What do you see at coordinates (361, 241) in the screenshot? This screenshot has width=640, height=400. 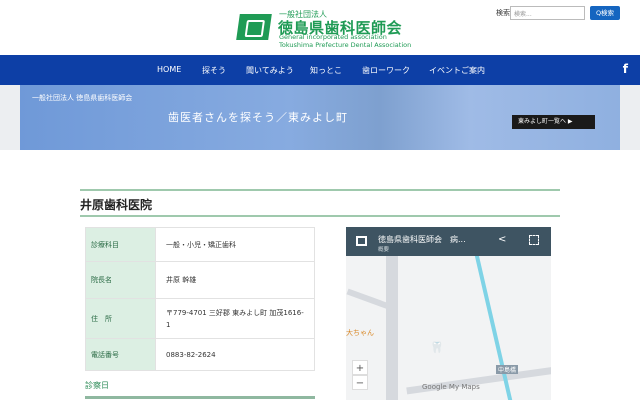 I see `sidebar-toggle-icon` at bounding box center [361, 241].